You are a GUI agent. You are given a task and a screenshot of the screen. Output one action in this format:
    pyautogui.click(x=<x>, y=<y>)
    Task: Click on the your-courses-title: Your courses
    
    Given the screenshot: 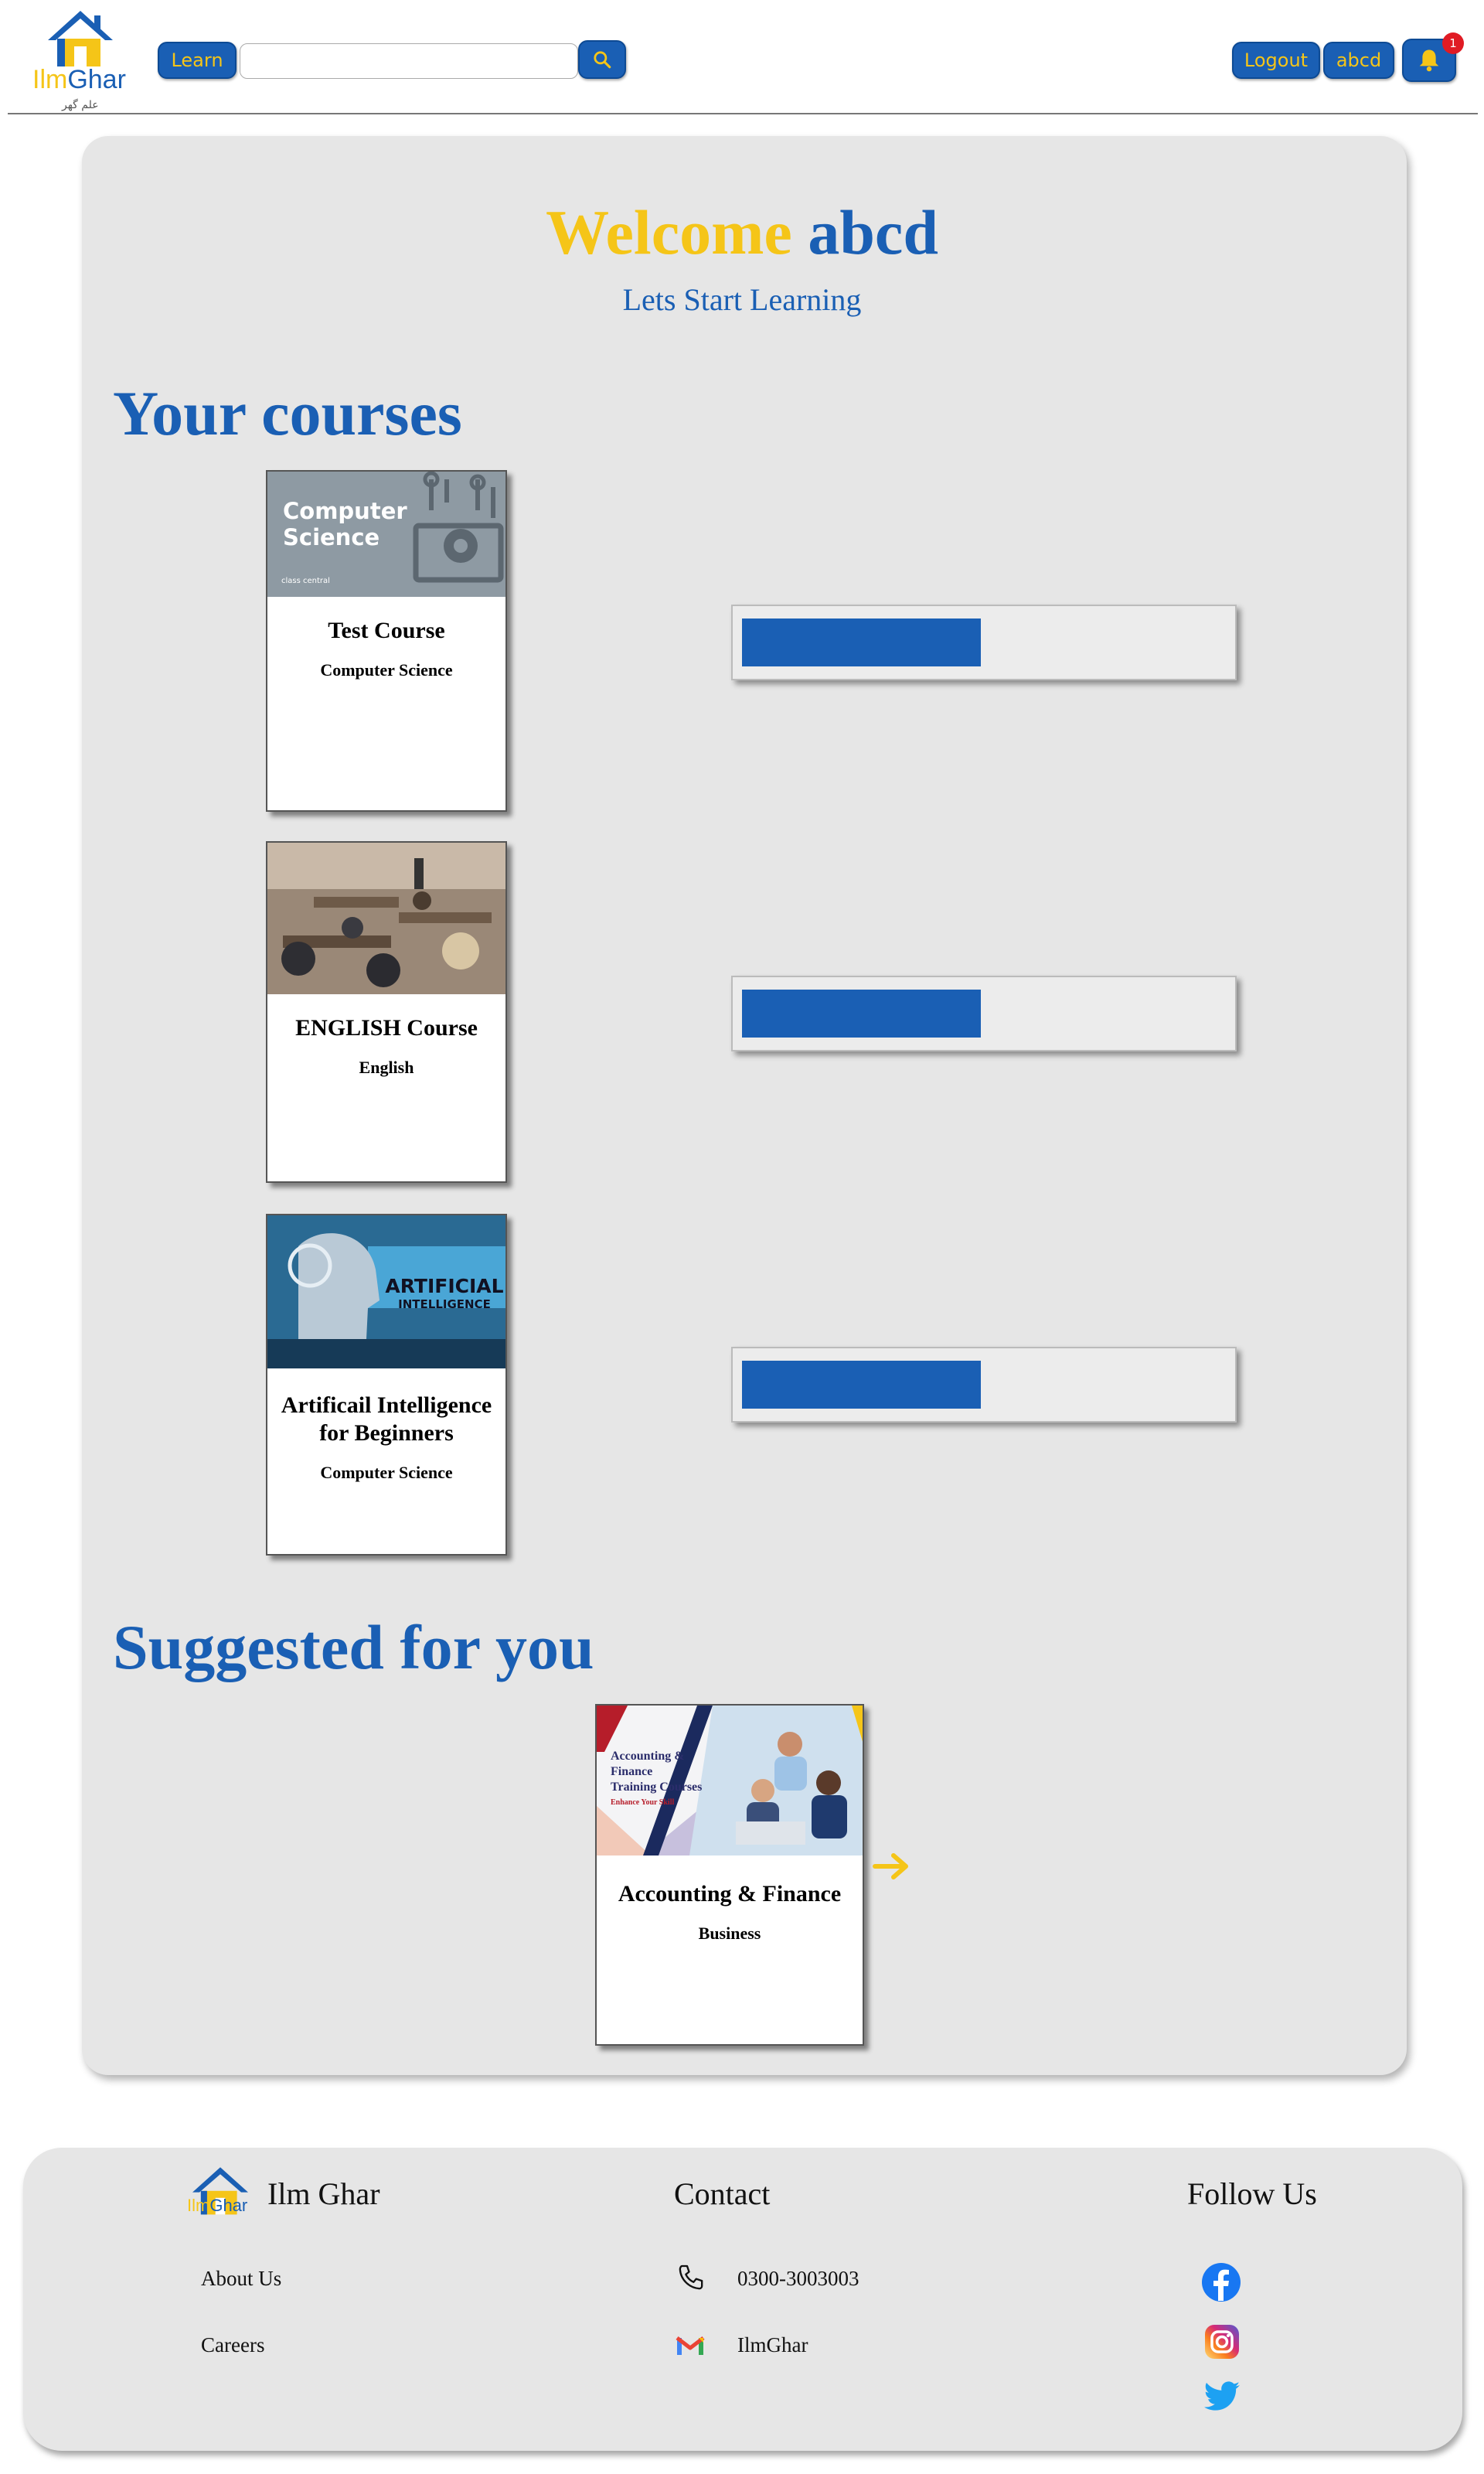 What is the action you would take?
    pyautogui.click(x=287, y=413)
    